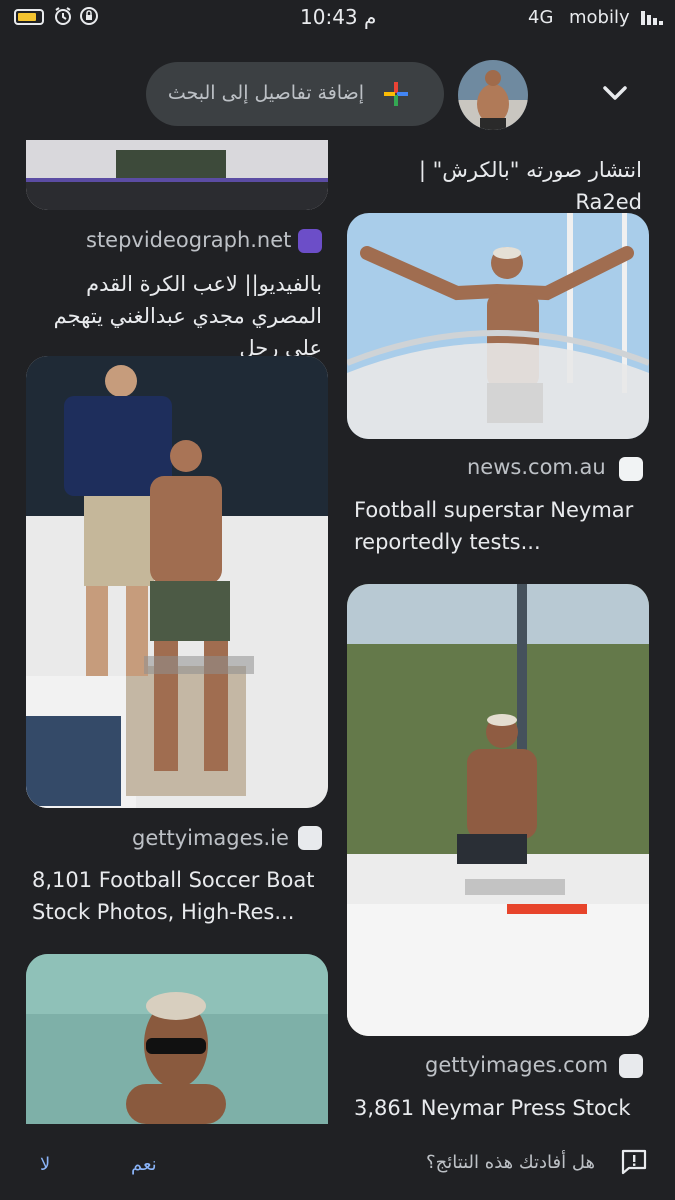  What do you see at coordinates (89, 17) in the screenshot?
I see `rotation-lock-icon` at bounding box center [89, 17].